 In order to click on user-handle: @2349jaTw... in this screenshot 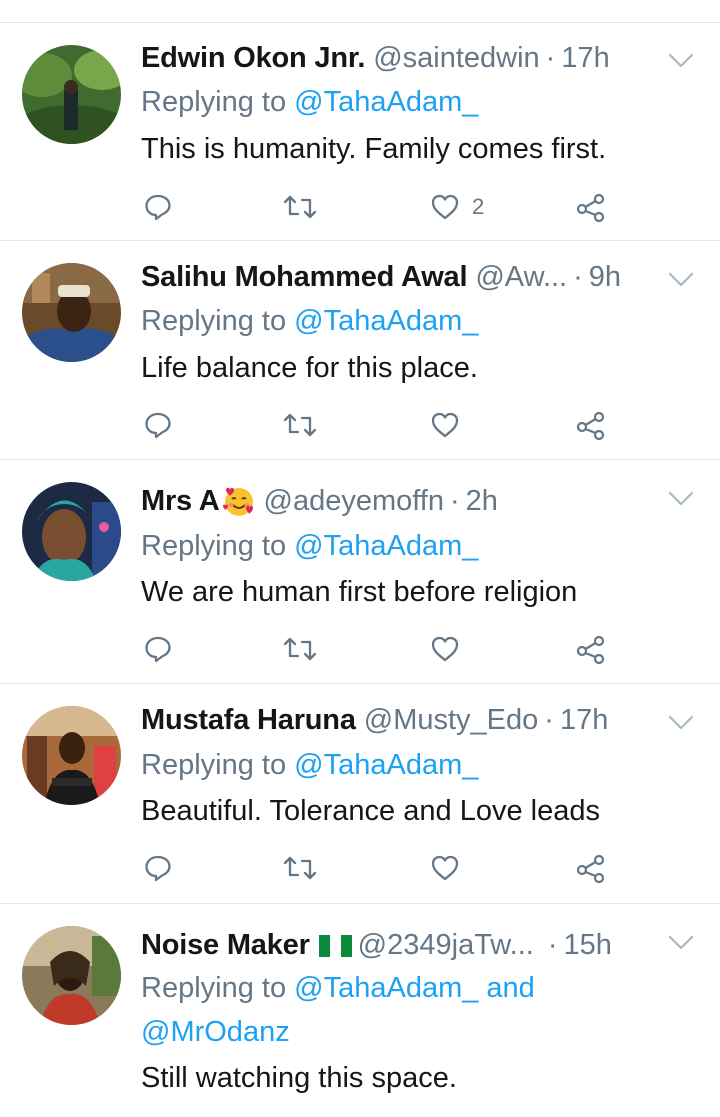, I will do `click(446, 945)`.